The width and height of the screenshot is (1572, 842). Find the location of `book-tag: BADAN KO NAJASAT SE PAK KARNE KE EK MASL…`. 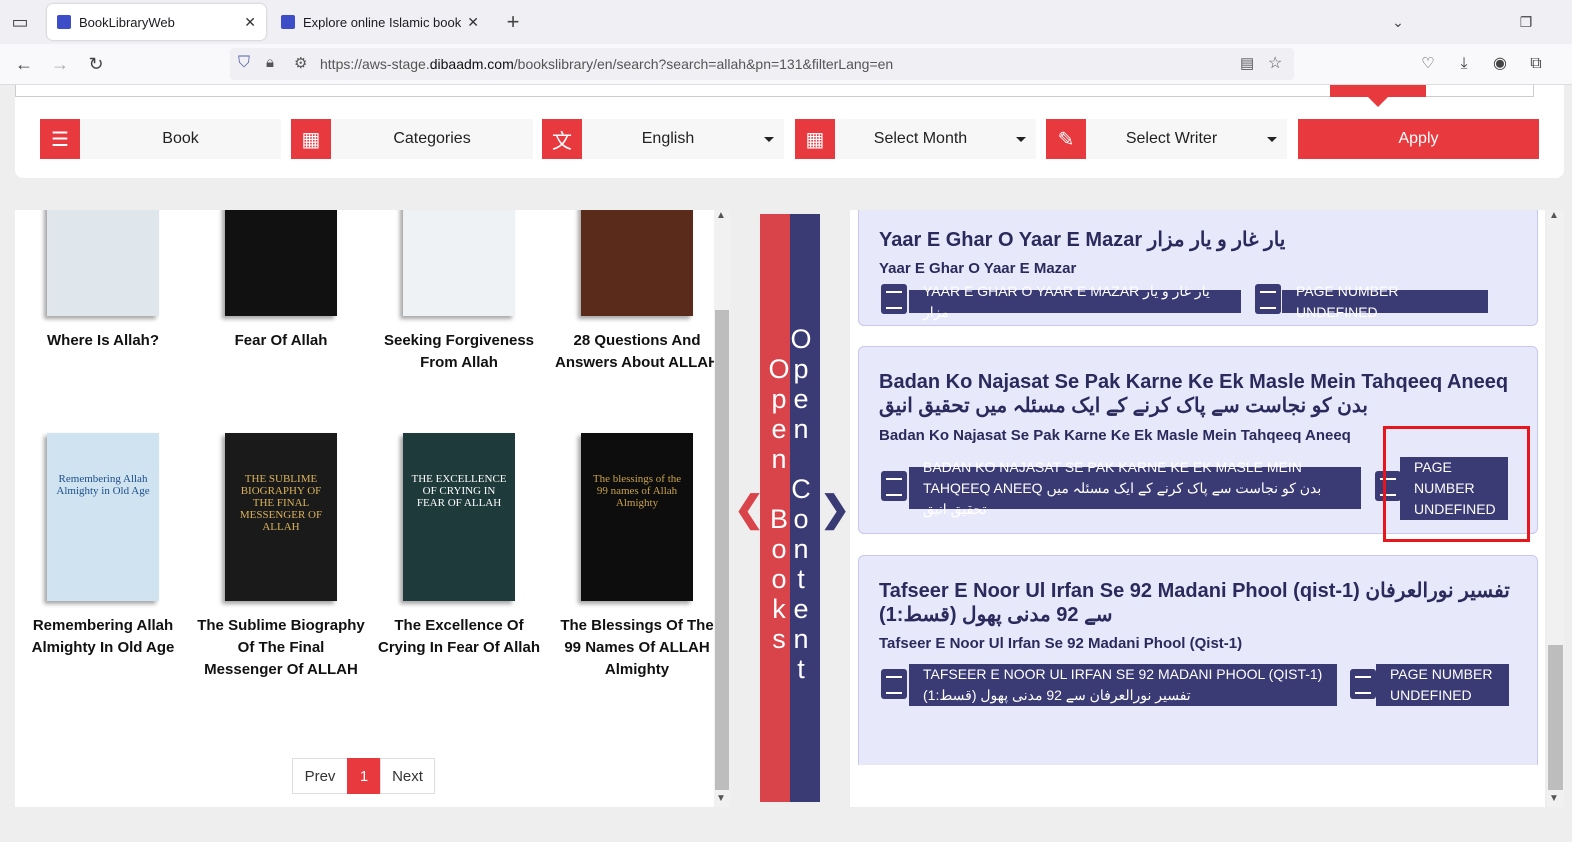

book-tag: BADAN KO NAJASAT SE PAK KARNE KE EK MASL… is located at coordinates (1135, 488).